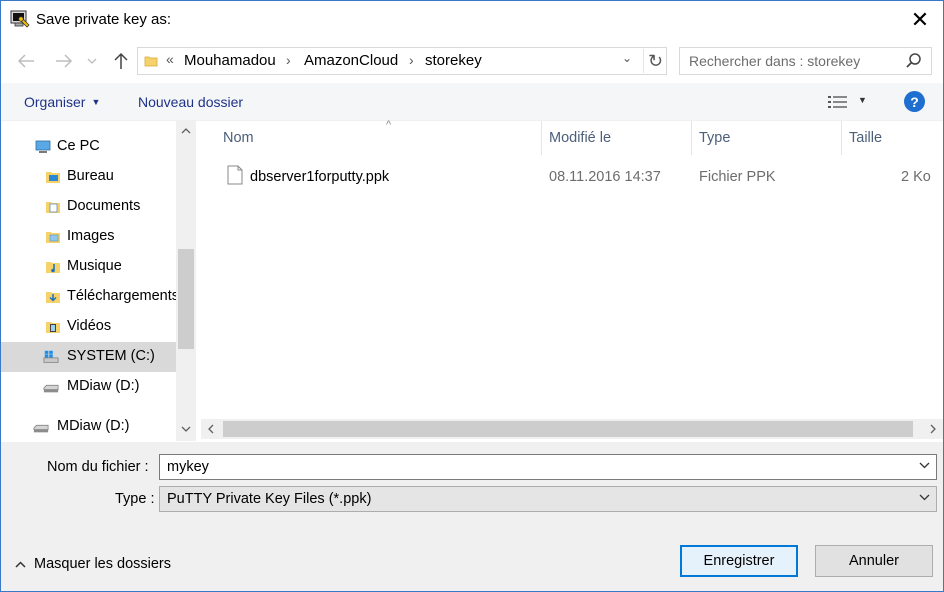  I want to click on tree-item-label: Bureau, so click(90, 176).